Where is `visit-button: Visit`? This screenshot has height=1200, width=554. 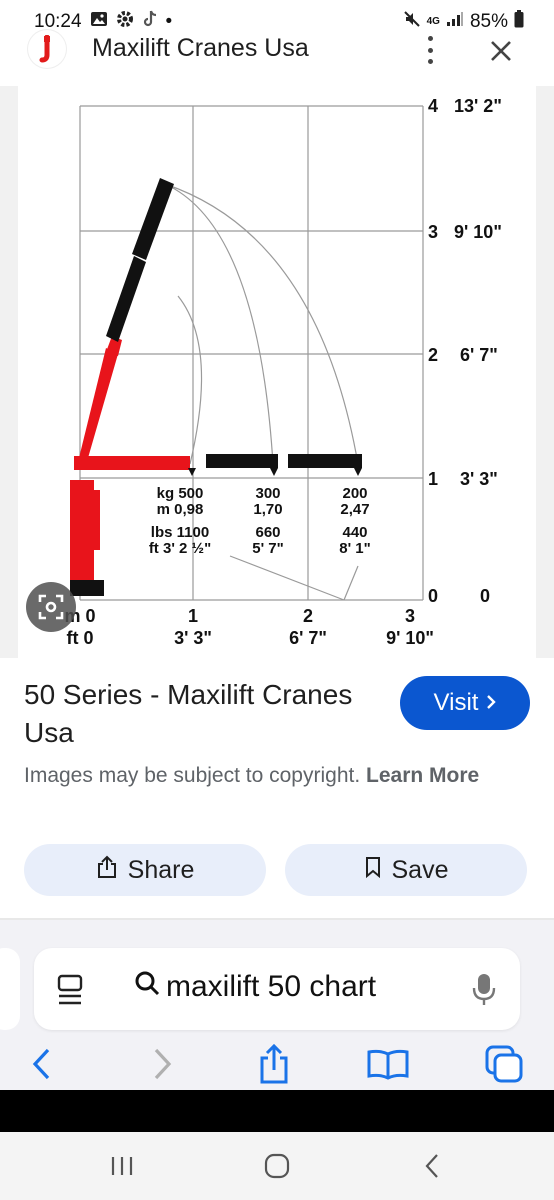 visit-button: Visit is located at coordinates (465, 703).